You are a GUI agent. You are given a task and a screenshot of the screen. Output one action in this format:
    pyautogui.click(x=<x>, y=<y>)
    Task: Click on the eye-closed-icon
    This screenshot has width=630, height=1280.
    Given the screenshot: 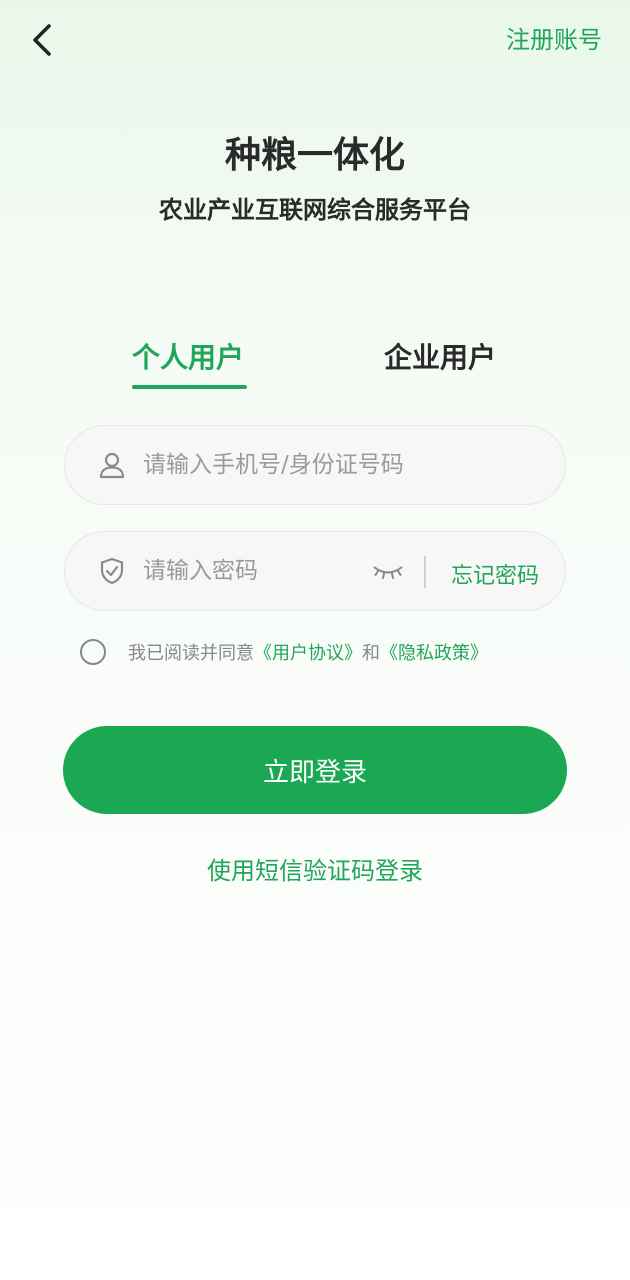 What is the action you would take?
    pyautogui.click(x=388, y=571)
    